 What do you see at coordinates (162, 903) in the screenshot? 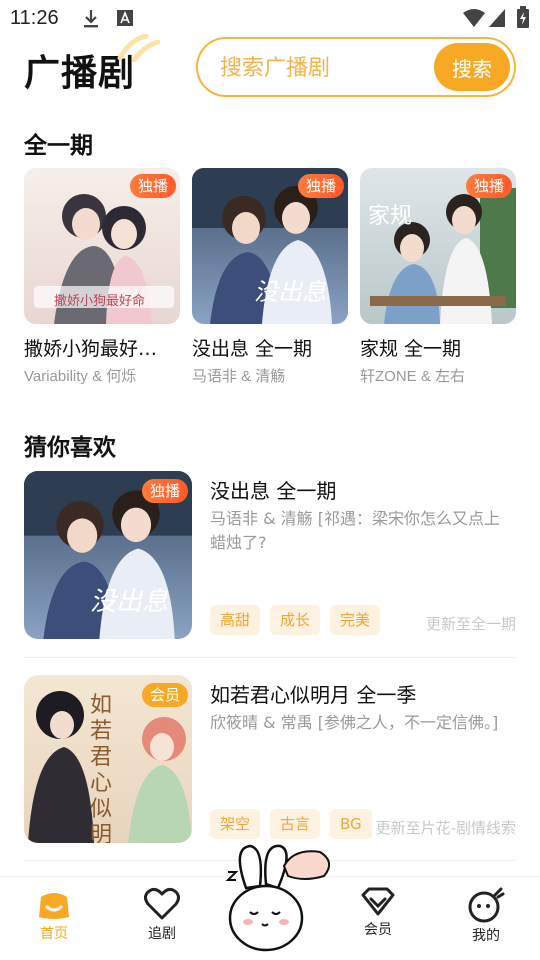
I see `heart-icon` at bounding box center [162, 903].